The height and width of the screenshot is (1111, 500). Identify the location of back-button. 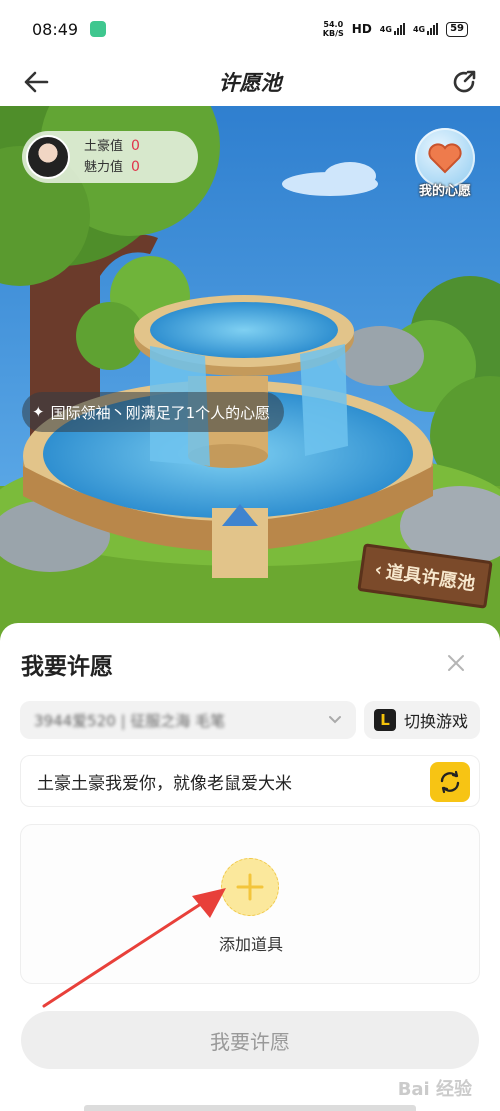
(36, 82).